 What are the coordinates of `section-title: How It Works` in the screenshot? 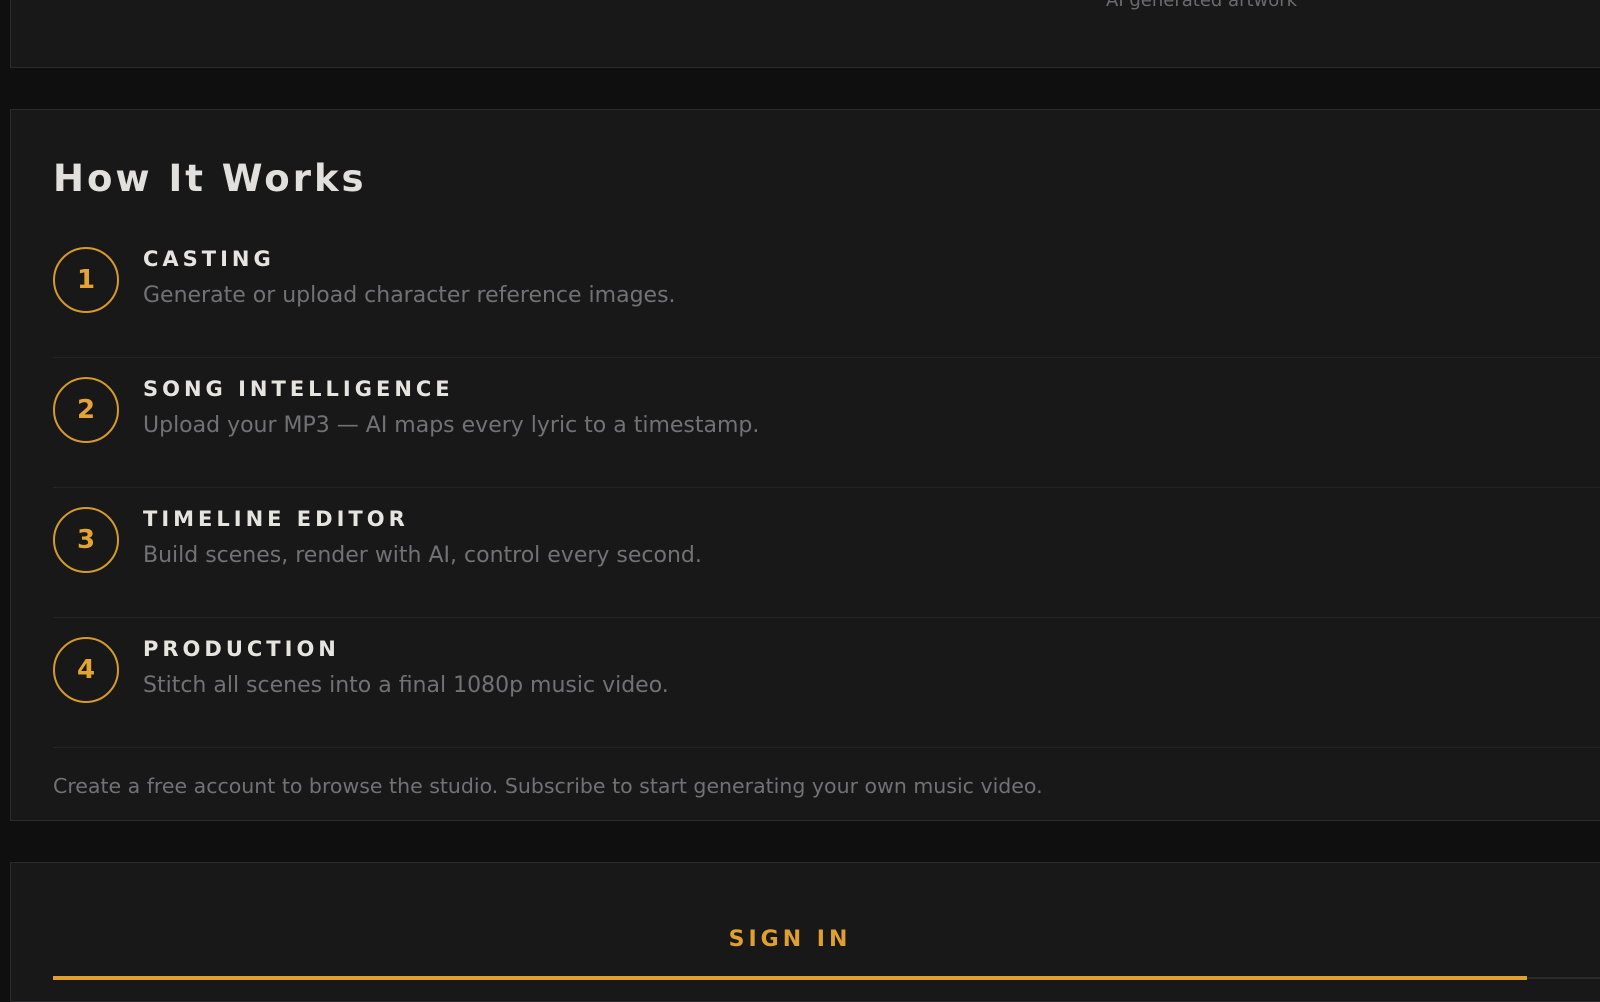 It's located at (210, 178).